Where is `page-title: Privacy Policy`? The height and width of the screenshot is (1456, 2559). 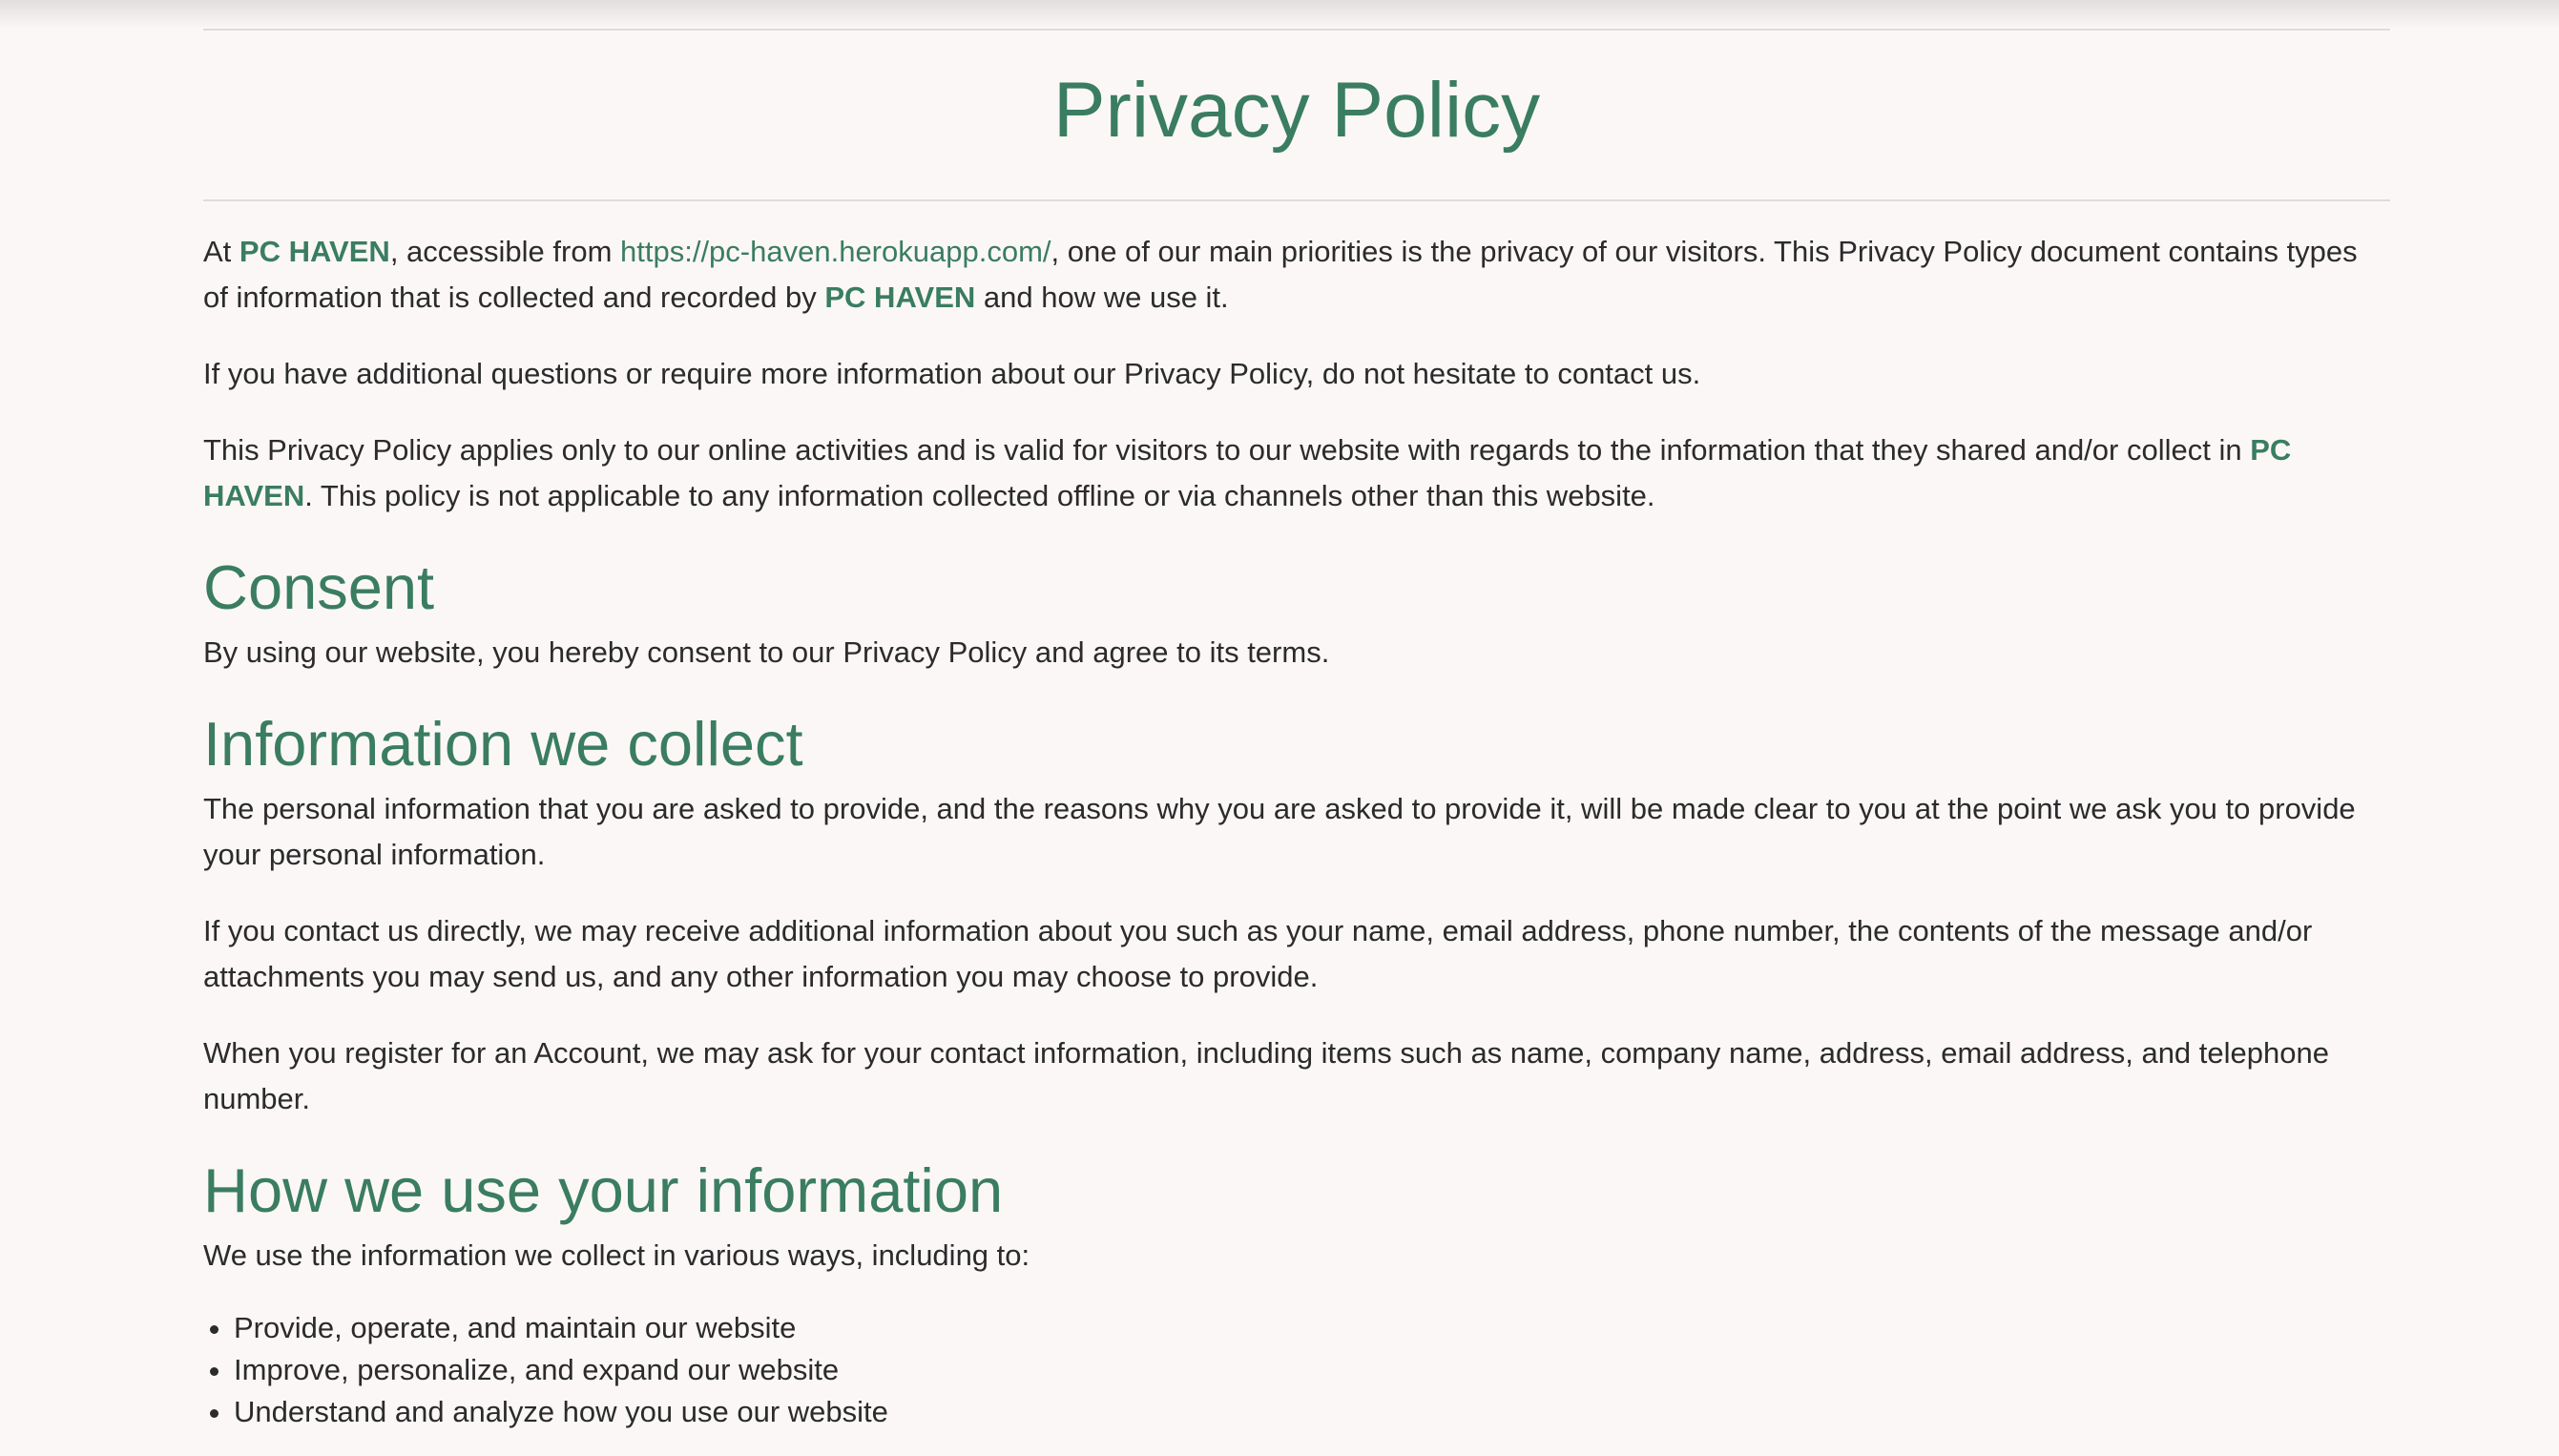 page-title: Privacy Policy is located at coordinates (1296, 110).